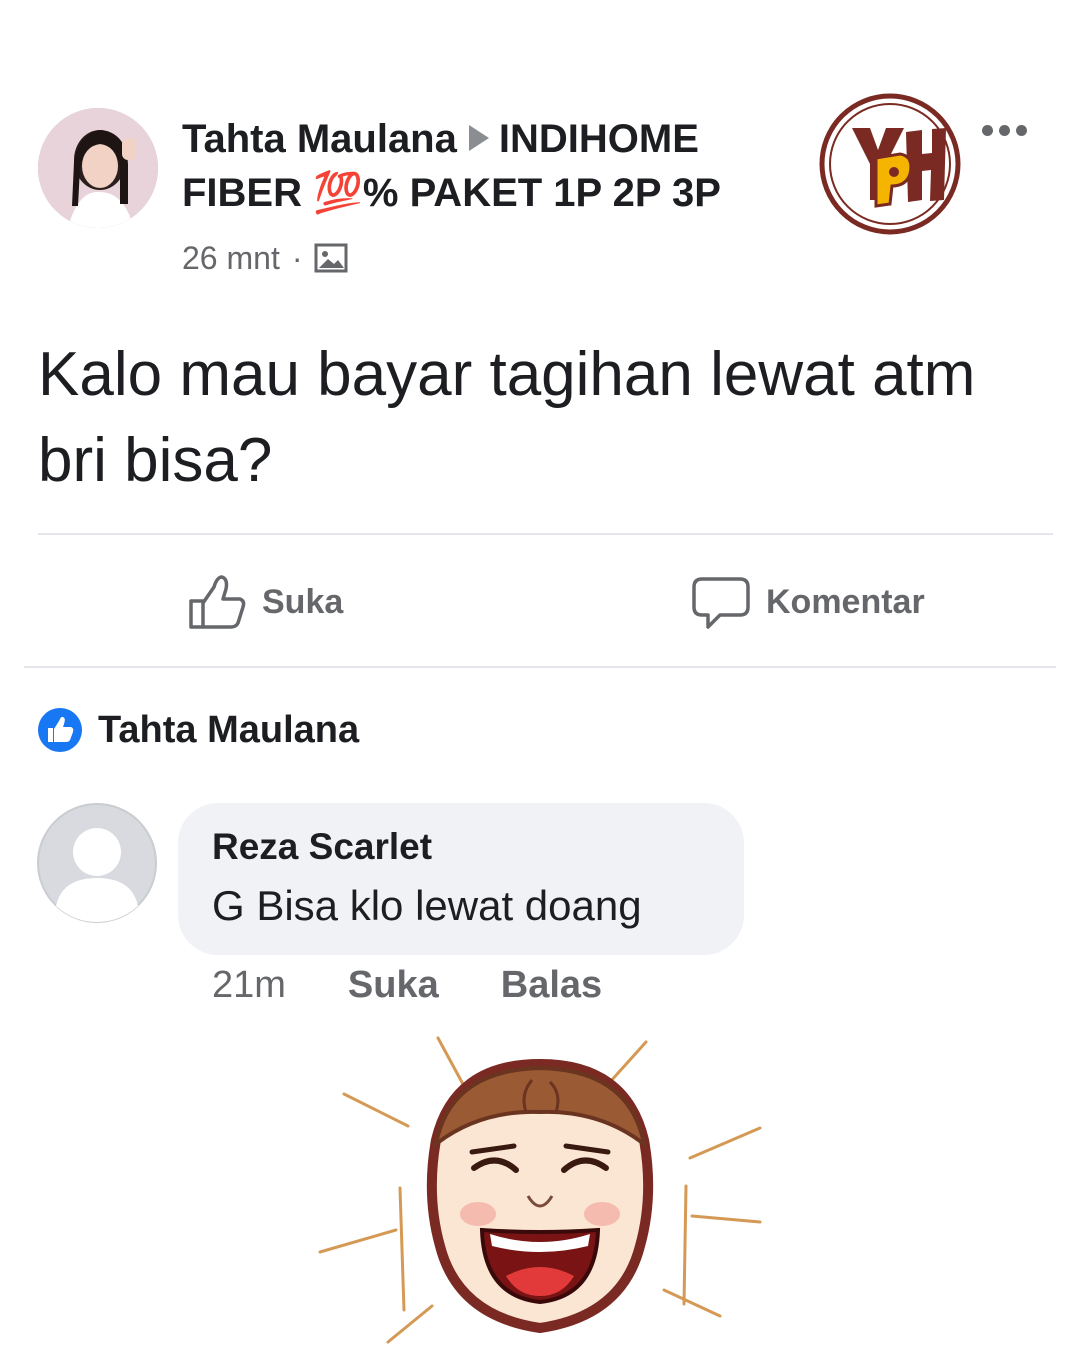 The width and height of the screenshot is (1080, 1350). Describe the element at coordinates (551, 985) in the screenshot. I see `comment-reply-button: Balas` at that location.